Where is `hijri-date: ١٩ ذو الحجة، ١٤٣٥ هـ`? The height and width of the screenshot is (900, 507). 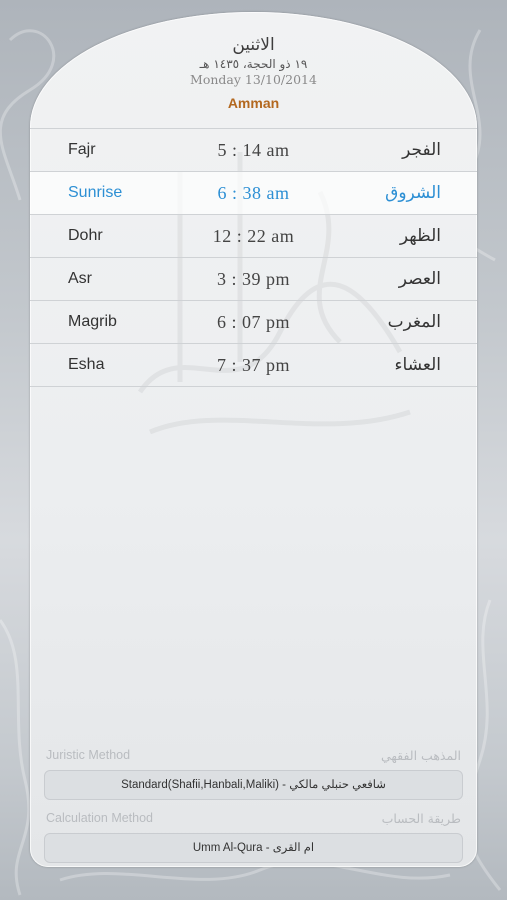 hijri-date: ١٩ ذو الحجة، ١٤٣٥ هـ is located at coordinates (253, 64).